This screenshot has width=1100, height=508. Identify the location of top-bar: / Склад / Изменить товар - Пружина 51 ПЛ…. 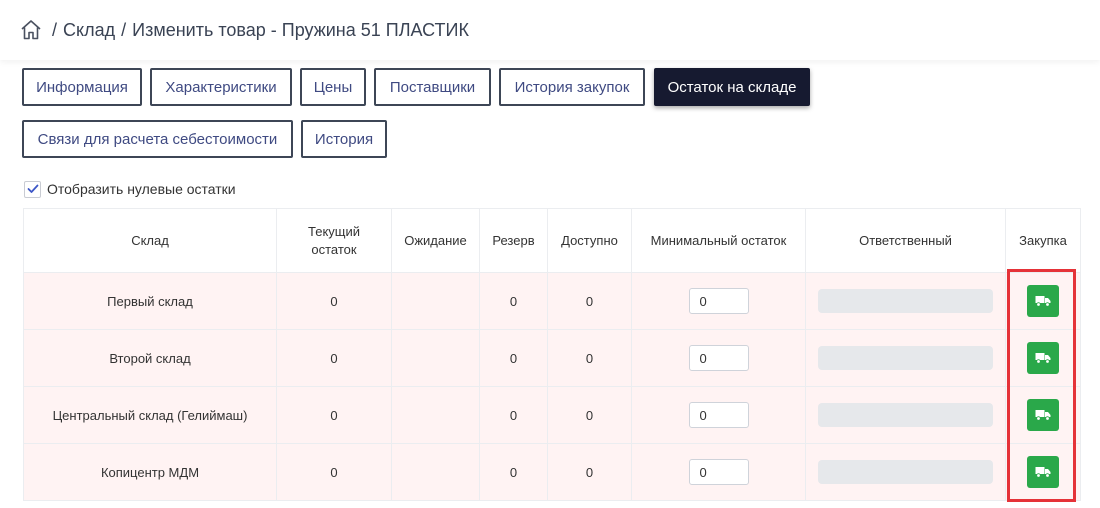
(550, 30).